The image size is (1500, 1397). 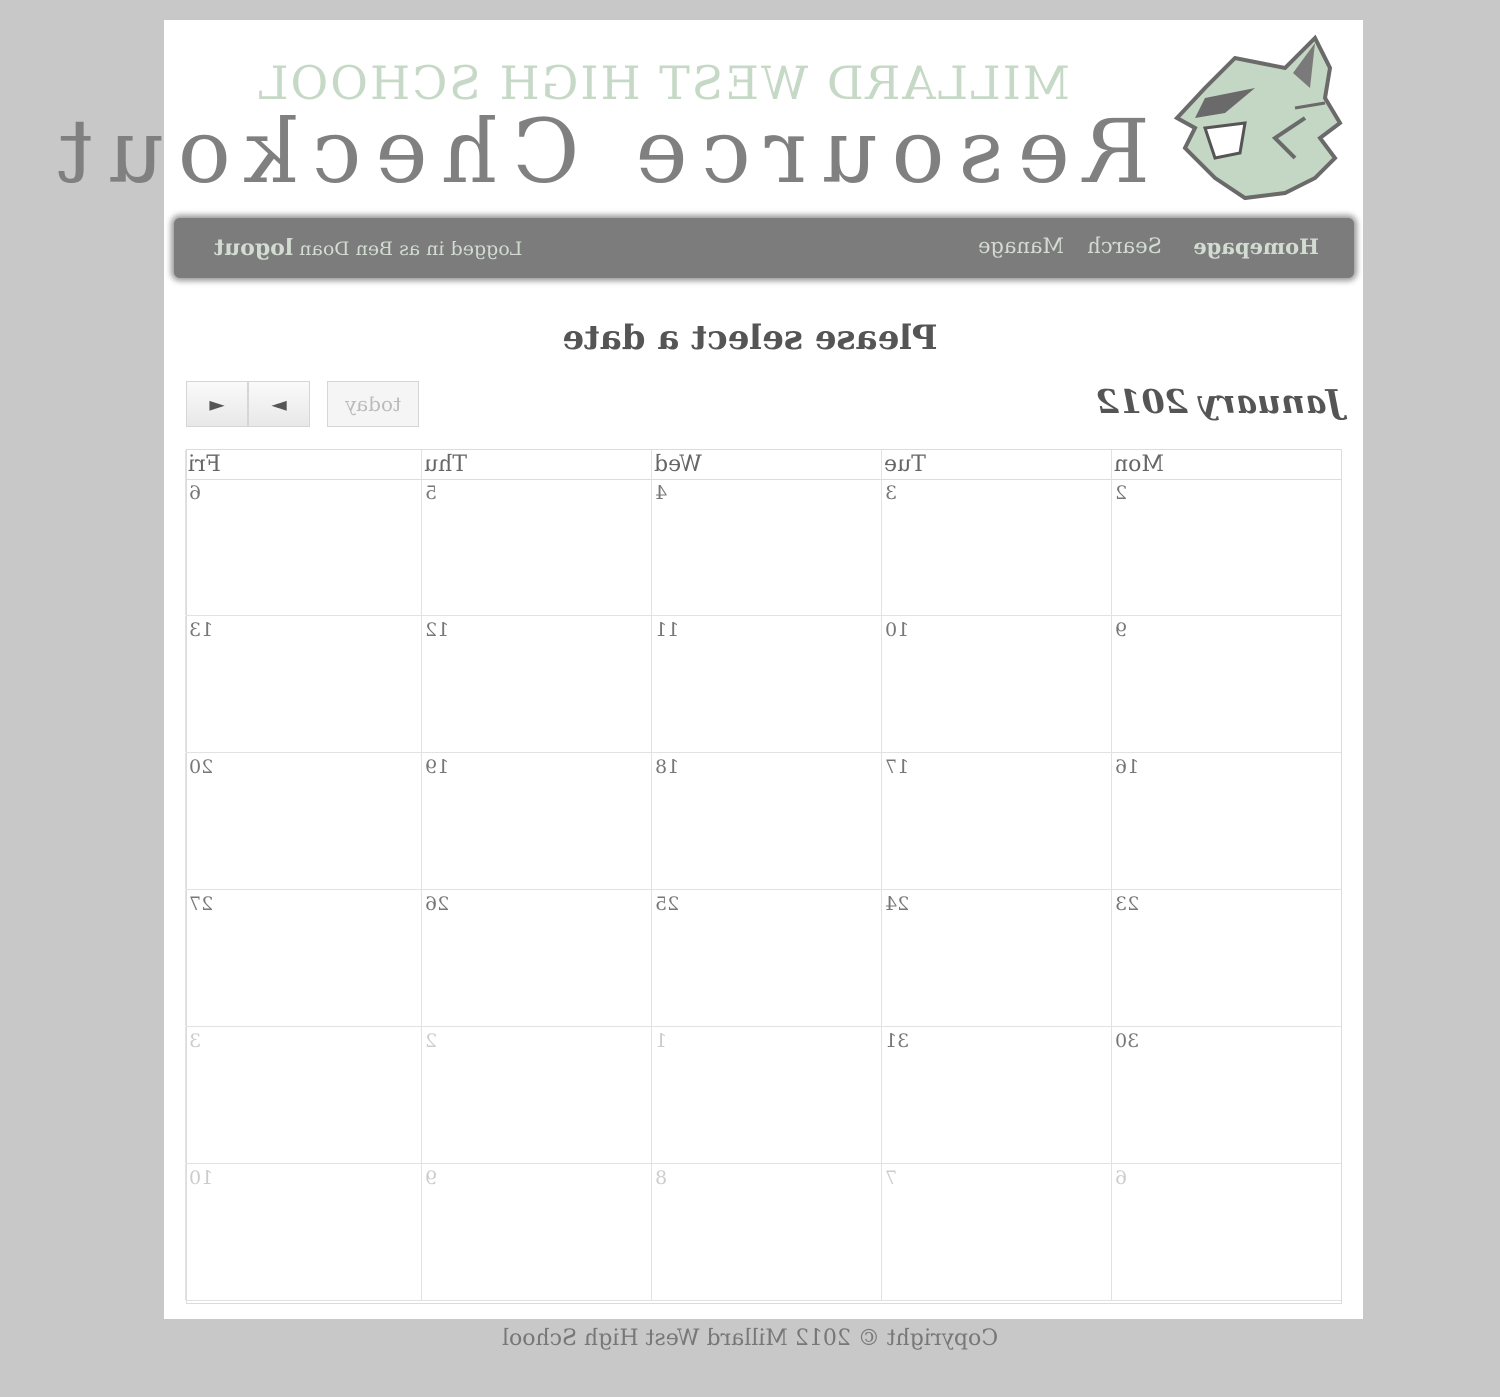 What do you see at coordinates (1127, 767) in the screenshot?
I see `day-number: 16` at bounding box center [1127, 767].